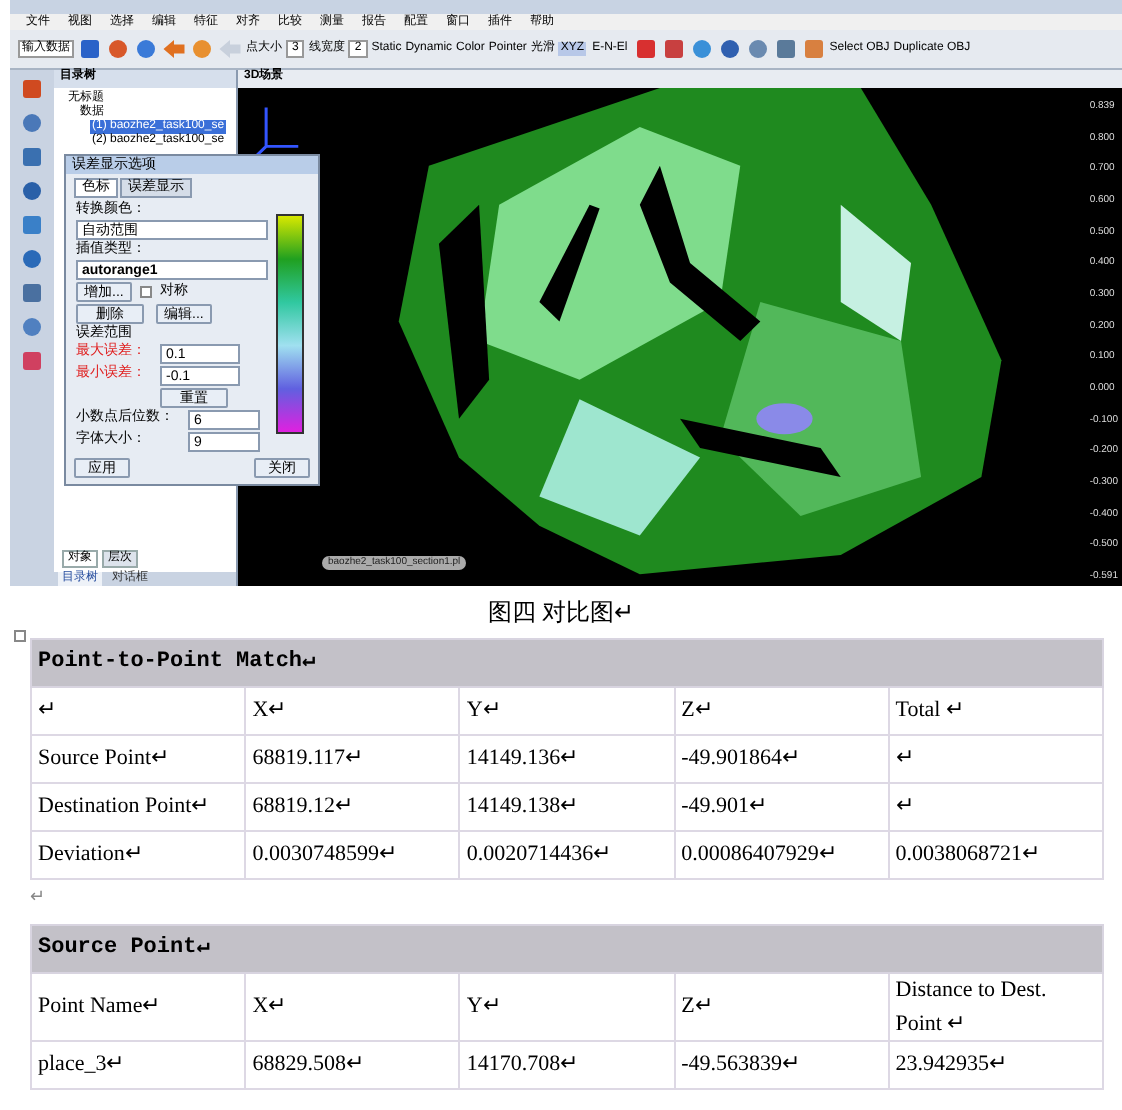 This screenshot has height=1110, width=1122. Describe the element at coordinates (995, 1007) in the screenshot. I see `column-header: Distance to Dest. Point ↵` at that location.